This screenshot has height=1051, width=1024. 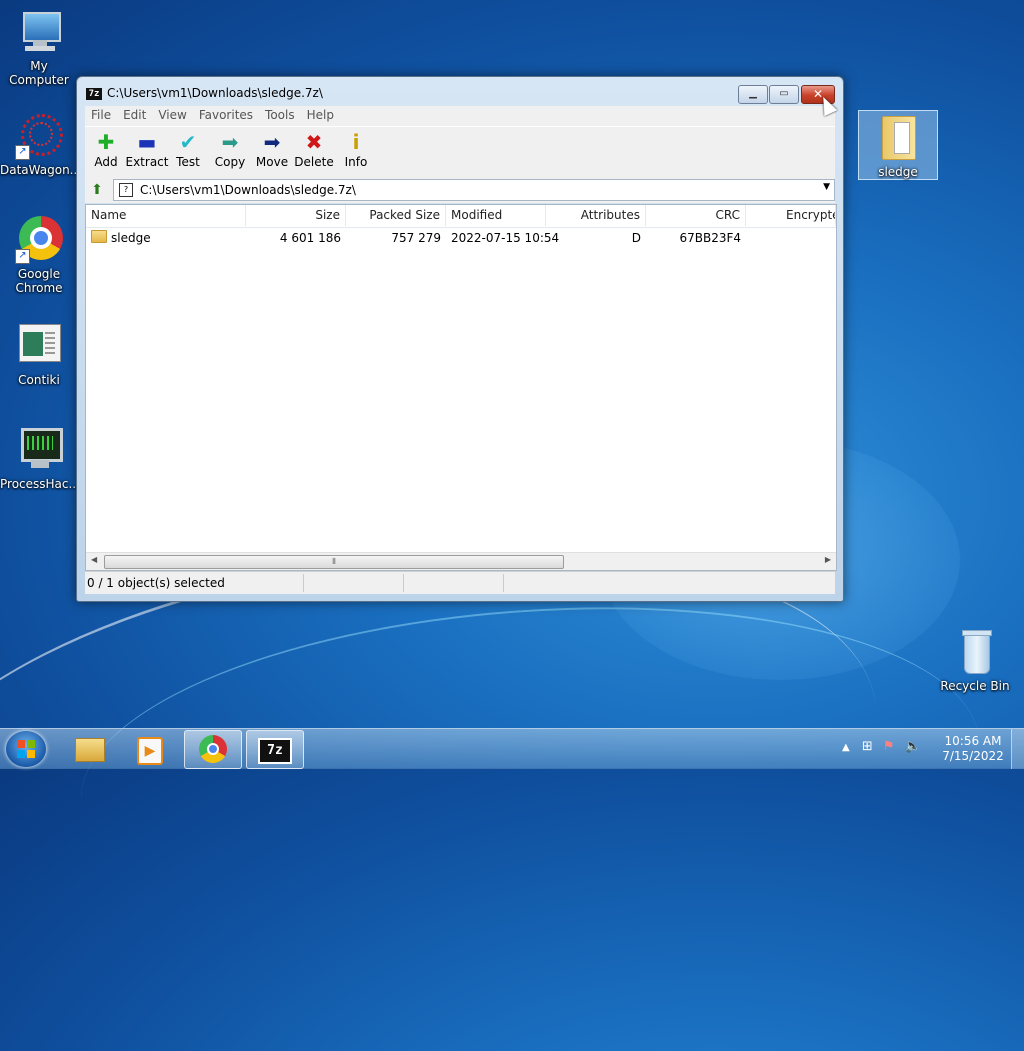 I want to click on menu-view: View, so click(x=172, y=115).